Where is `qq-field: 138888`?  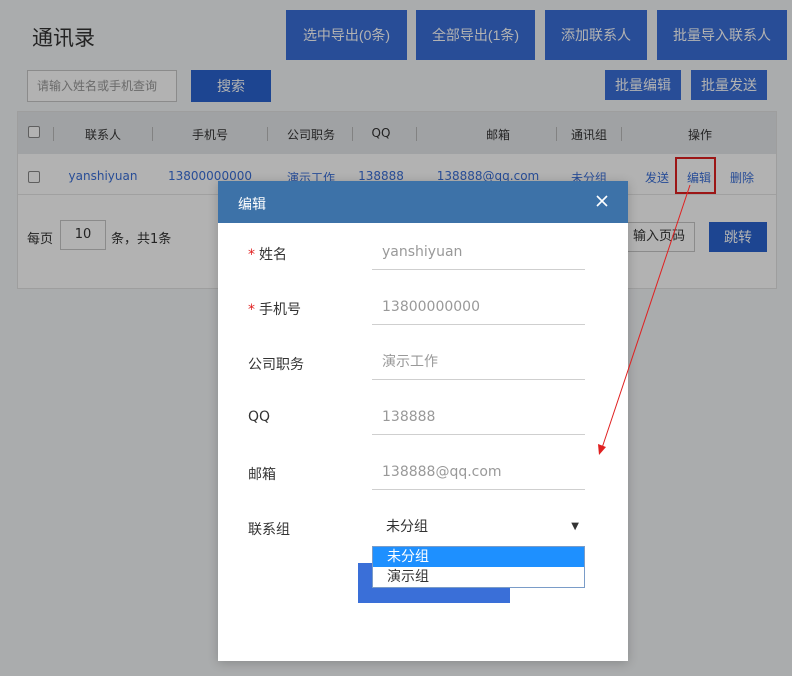
qq-field: 138888 is located at coordinates (478, 417).